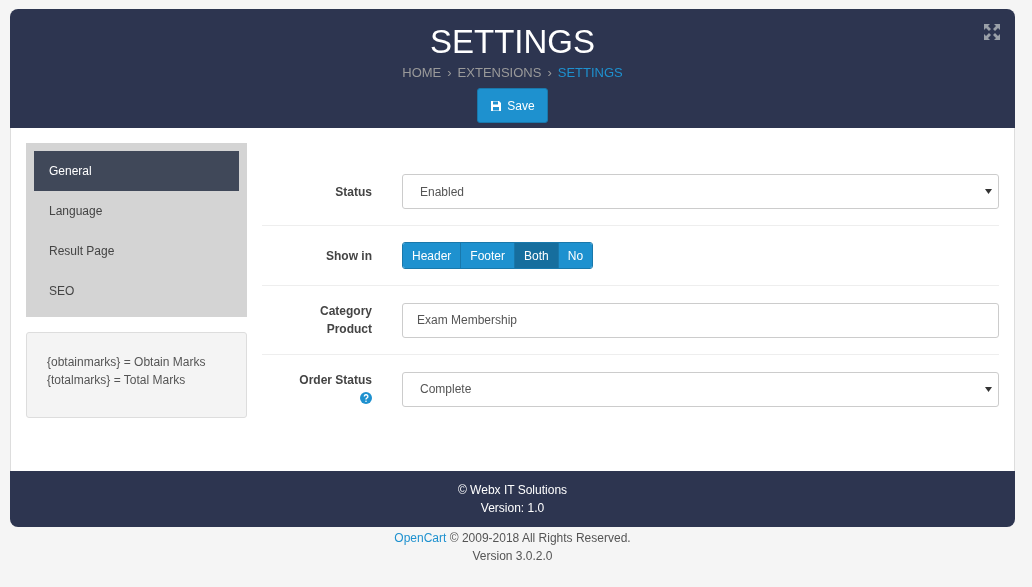 This screenshot has width=1032, height=587. What do you see at coordinates (590, 72) in the screenshot?
I see `breadcrumb-link: SETTINGS` at bounding box center [590, 72].